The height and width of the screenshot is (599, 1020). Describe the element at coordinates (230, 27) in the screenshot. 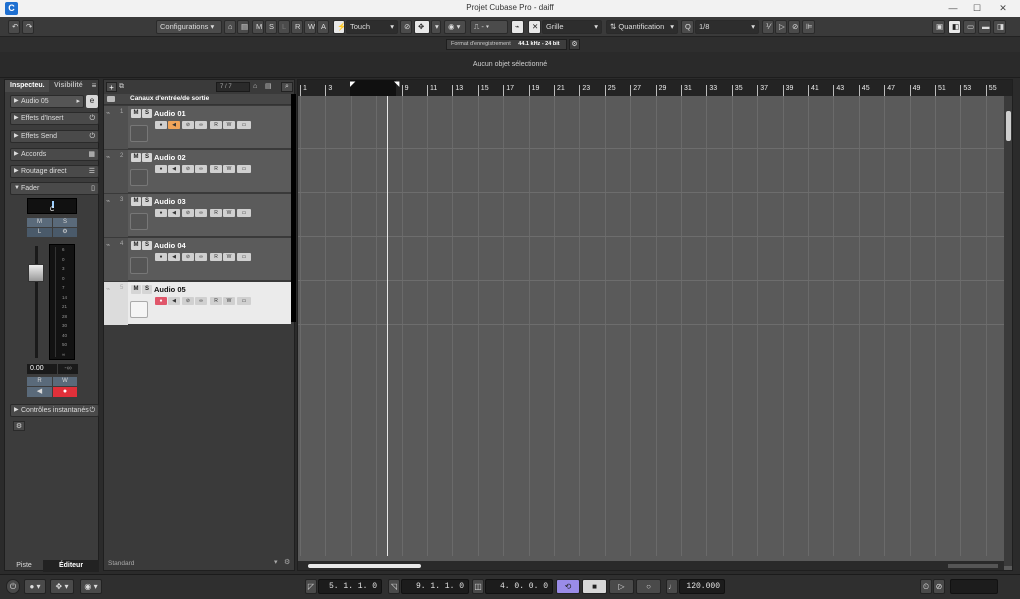

I see `home-icon: ⌂` at that location.